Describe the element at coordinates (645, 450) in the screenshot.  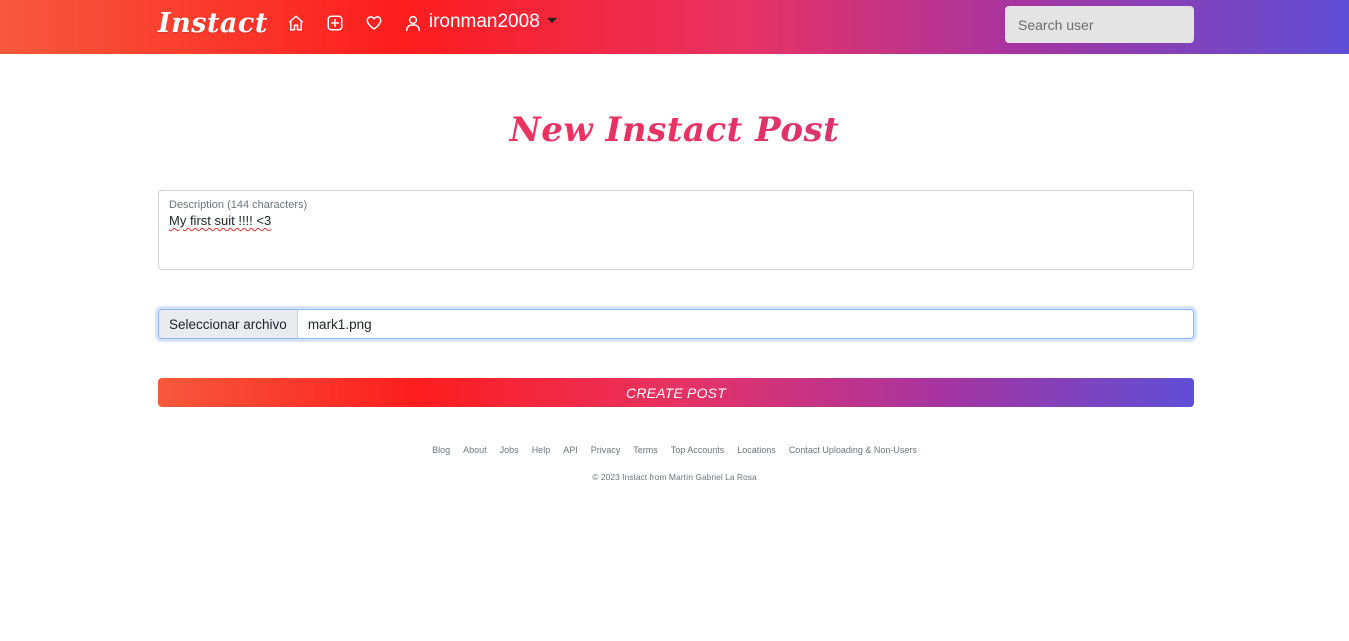
I see `footer-link-terms: Terms` at that location.